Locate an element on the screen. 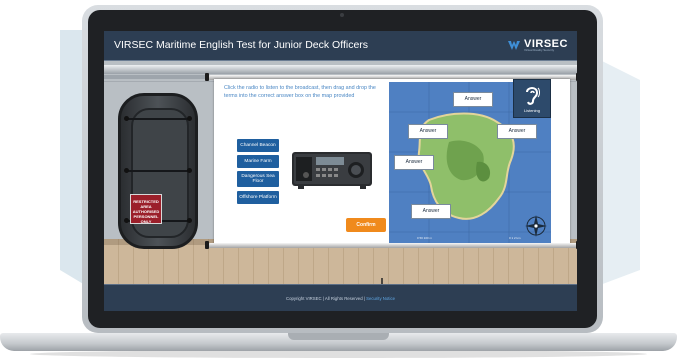 The image size is (677, 364). webcam is located at coordinates (342, 15).